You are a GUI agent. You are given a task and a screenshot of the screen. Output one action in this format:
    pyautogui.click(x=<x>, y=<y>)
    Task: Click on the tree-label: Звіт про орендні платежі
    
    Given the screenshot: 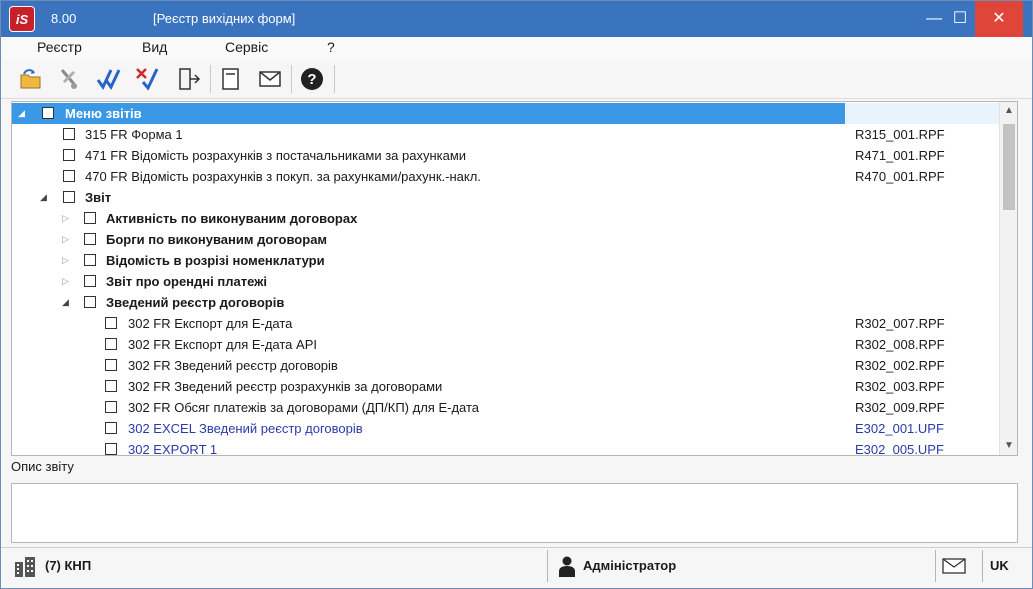 What is the action you would take?
    pyautogui.click(x=186, y=281)
    